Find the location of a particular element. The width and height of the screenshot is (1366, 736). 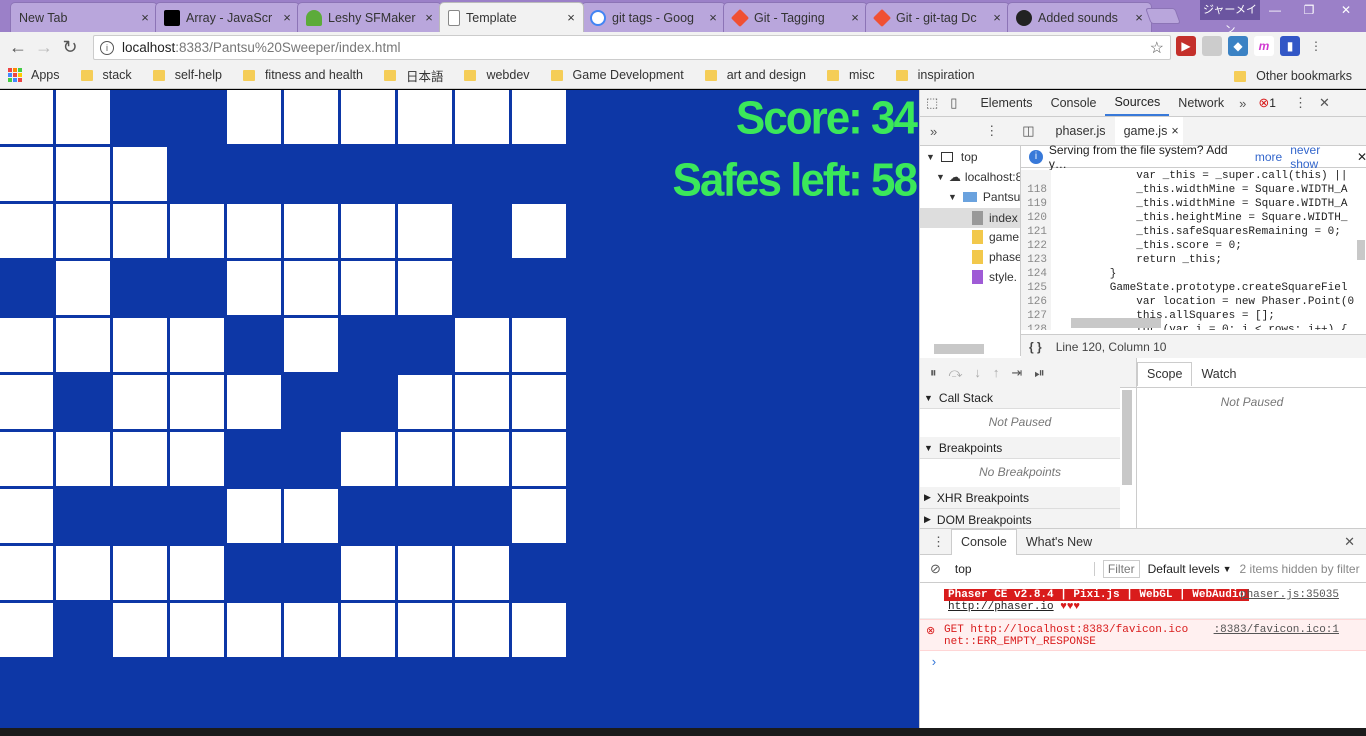

nav-folder: ▼ Pantsu is located at coordinates (984, 197).